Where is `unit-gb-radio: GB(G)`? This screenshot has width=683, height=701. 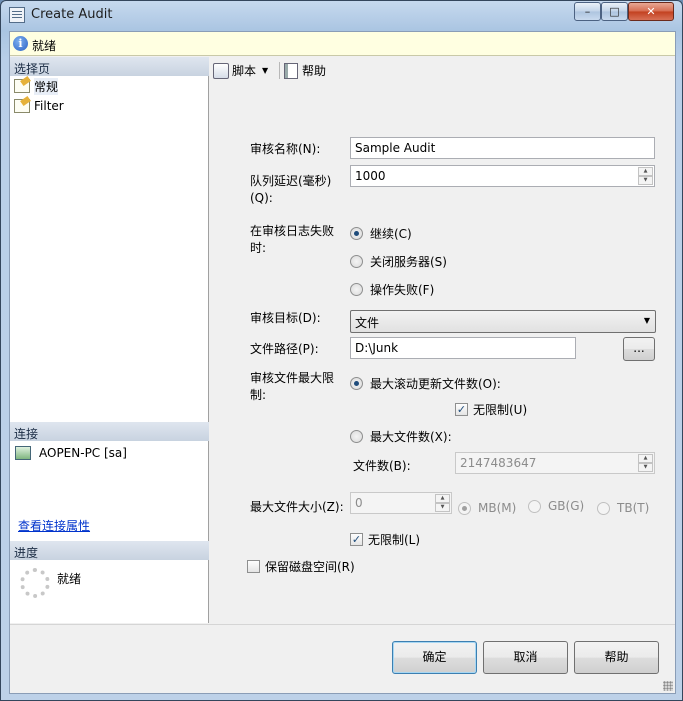 unit-gb-radio: GB(G) is located at coordinates (556, 506).